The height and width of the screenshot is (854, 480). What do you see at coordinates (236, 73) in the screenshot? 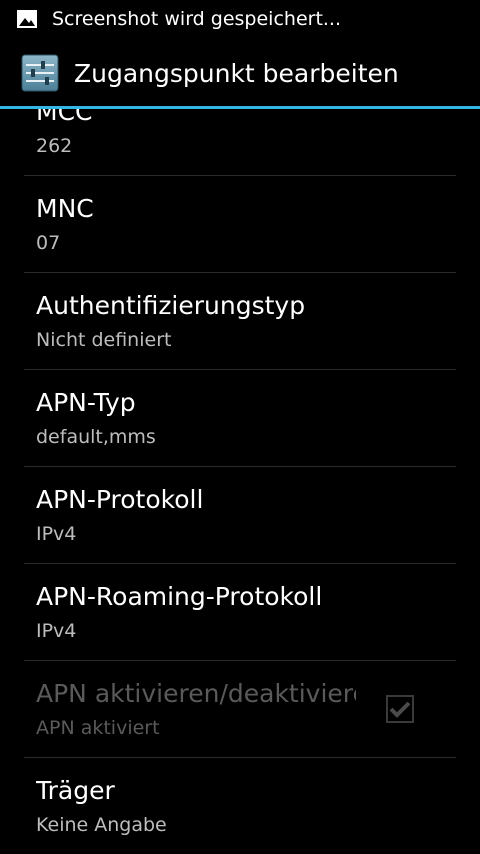
I see `page-title: Zugangspunkt bearbeiten` at bounding box center [236, 73].